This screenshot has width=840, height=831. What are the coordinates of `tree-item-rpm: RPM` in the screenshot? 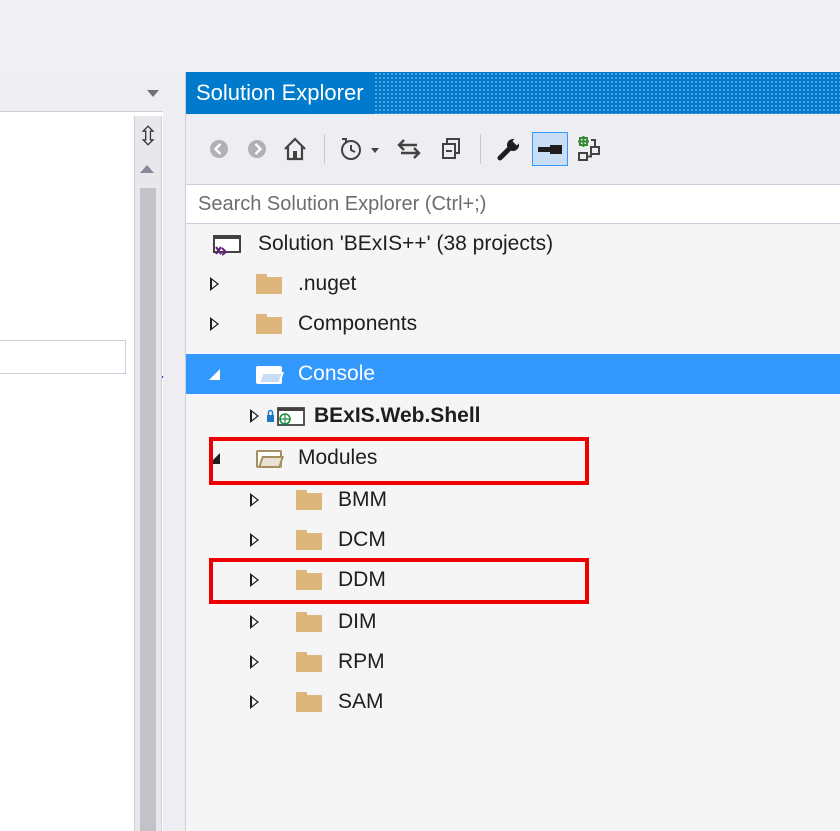 It's located at (513, 662).